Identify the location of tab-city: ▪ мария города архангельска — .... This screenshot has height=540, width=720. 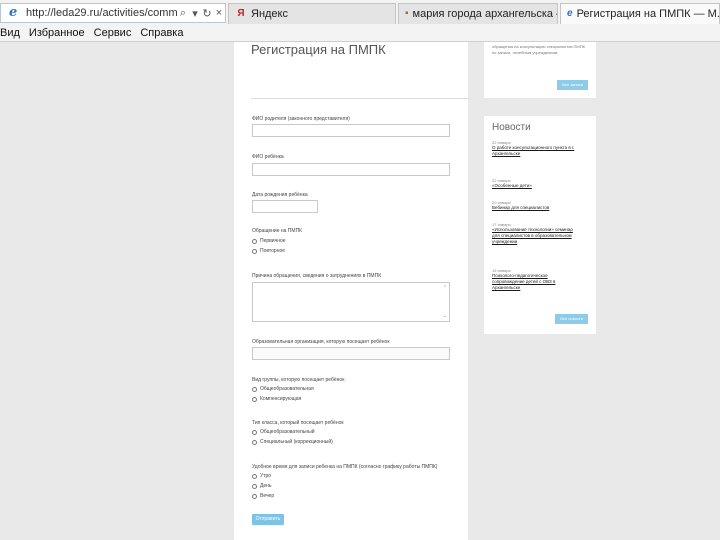
(478, 13).